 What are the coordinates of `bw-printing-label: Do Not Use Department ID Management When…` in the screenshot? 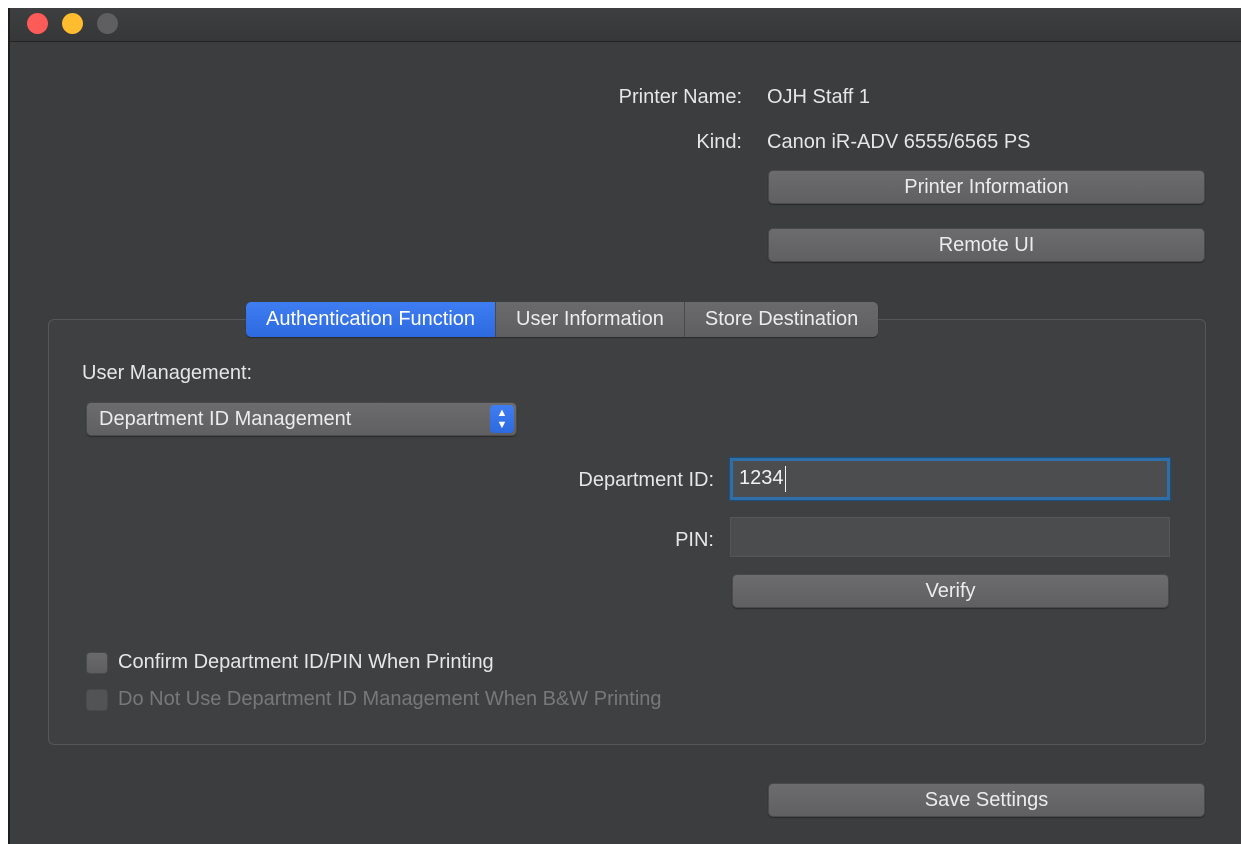 It's located at (390, 699).